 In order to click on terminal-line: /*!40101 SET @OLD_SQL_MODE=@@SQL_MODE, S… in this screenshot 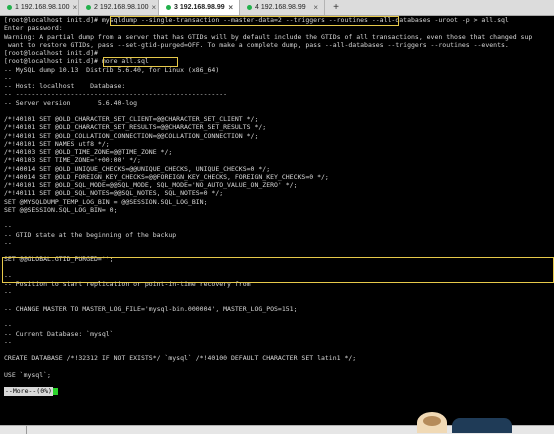, I will do `click(151, 185)`.